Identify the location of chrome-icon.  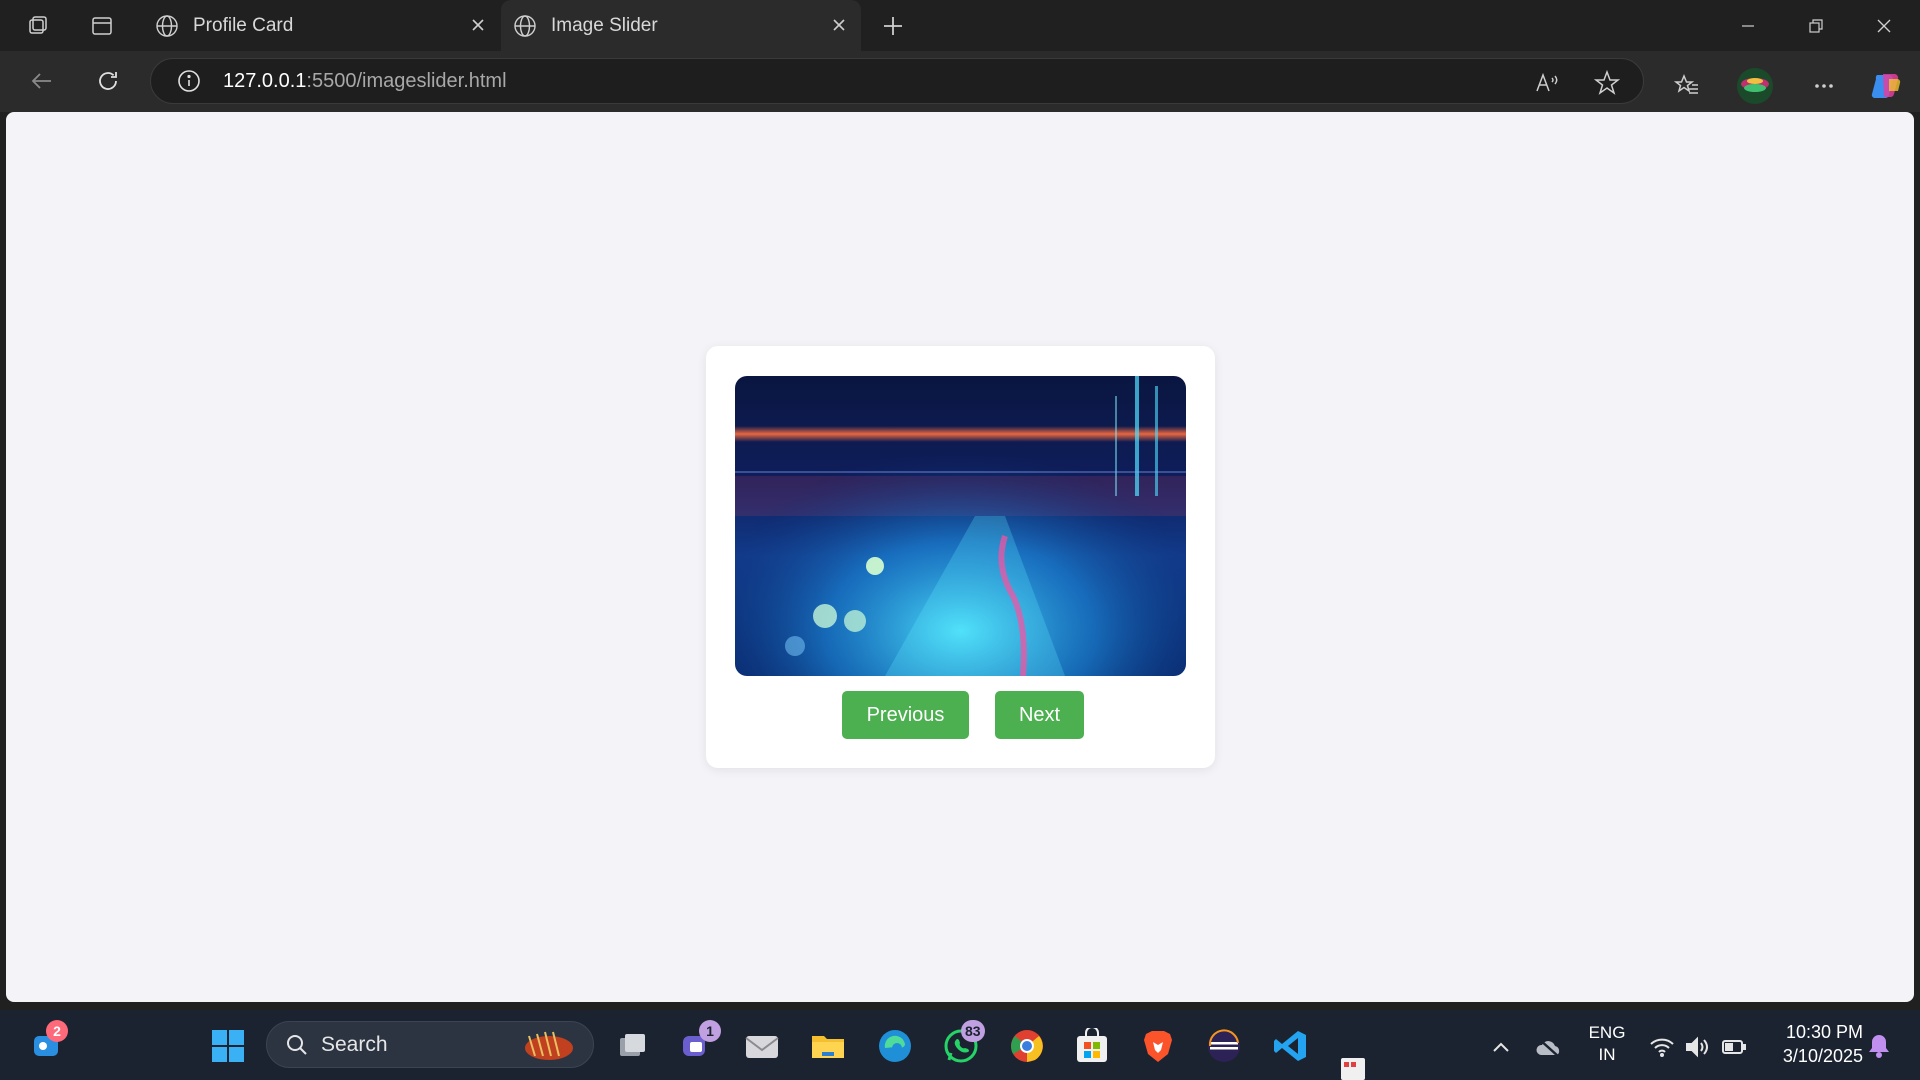
(1027, 1046).